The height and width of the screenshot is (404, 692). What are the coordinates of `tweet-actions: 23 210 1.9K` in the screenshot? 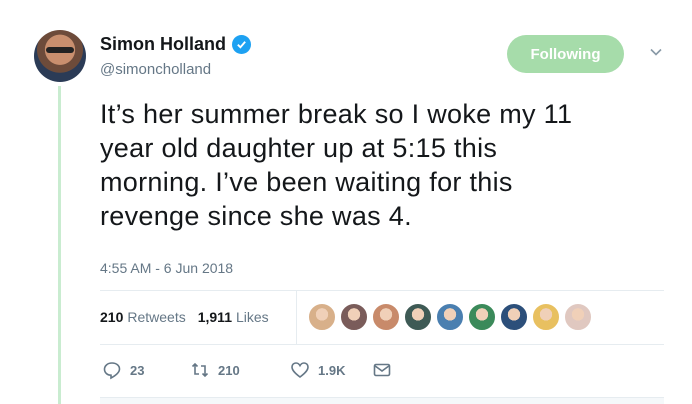 It's located at (247, 370).